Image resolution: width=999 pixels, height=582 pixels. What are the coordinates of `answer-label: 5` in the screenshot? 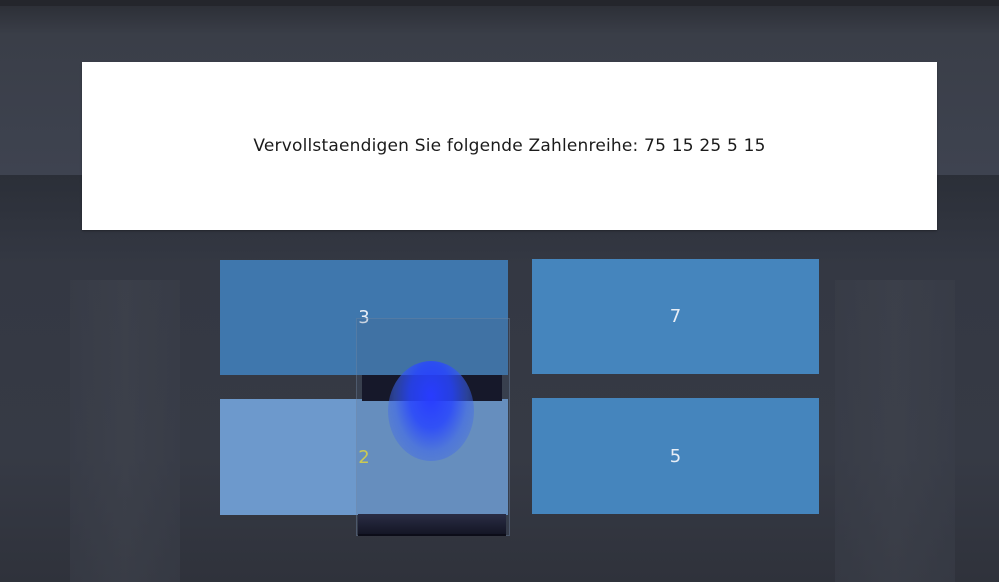 It's located at (675, 456).